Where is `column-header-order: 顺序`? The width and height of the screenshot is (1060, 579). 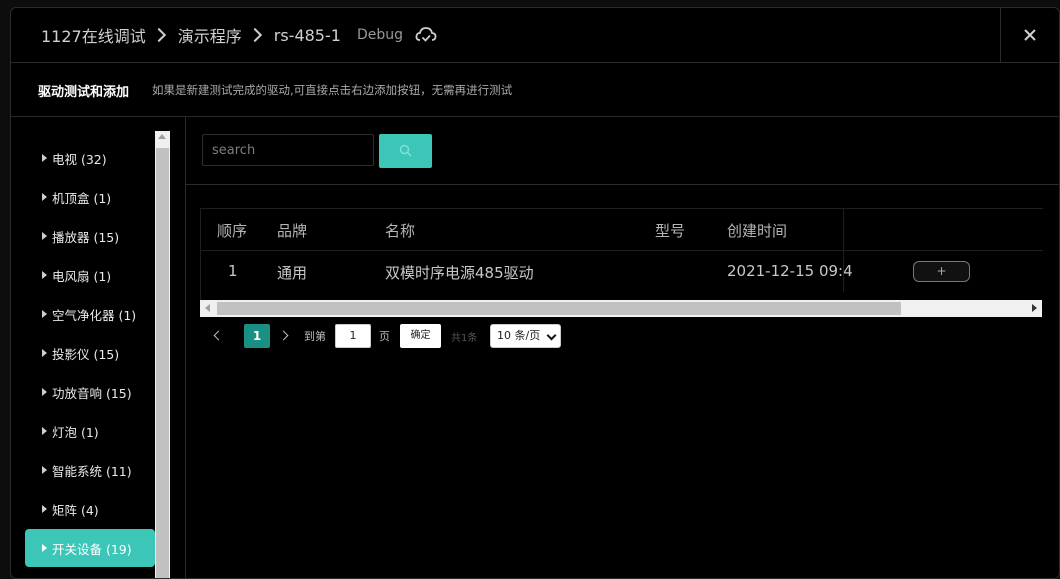
column-header-order: 顺序 is located at coordinates (232, 231).